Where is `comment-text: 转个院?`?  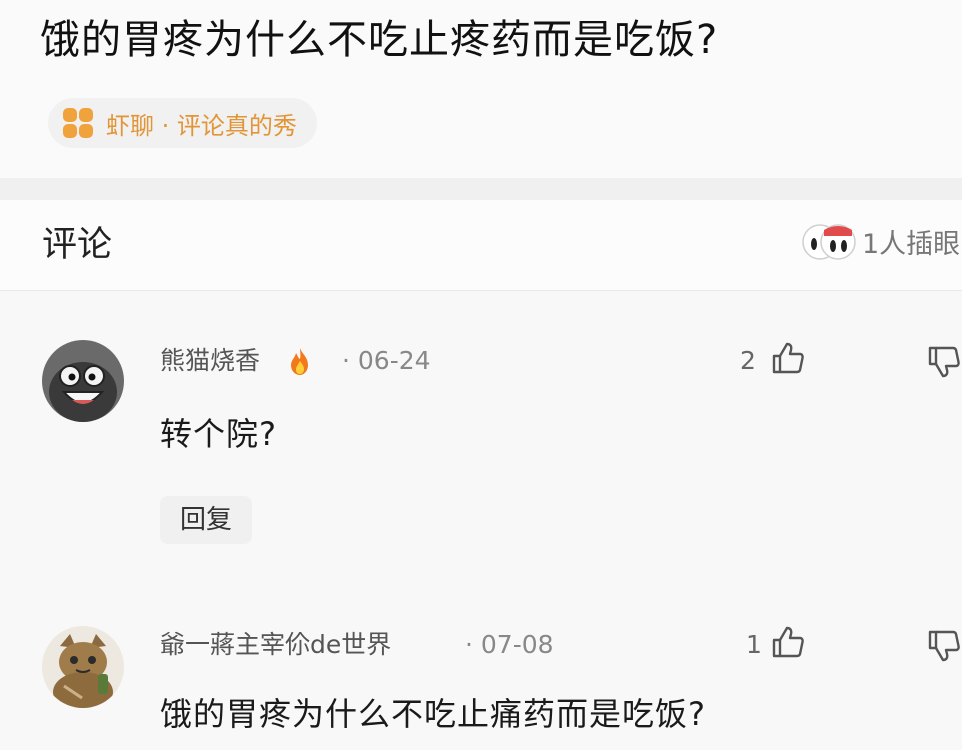 comment-text: 转个院? is located at coordinates (218, 434).